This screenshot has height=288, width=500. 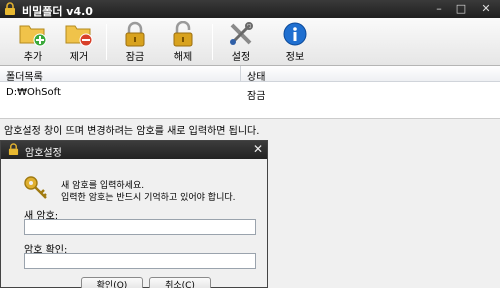 I want to click on dialog-title: 암호설정, so click(x=43, y=153).